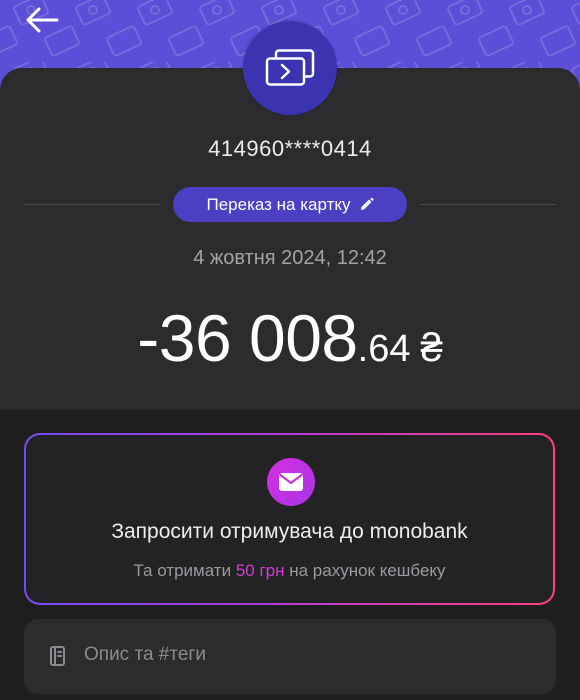  Describe the element at coordinates (278, 204) in the screenshot. I see `transfer-type-label: Переказ на картку` at that location.